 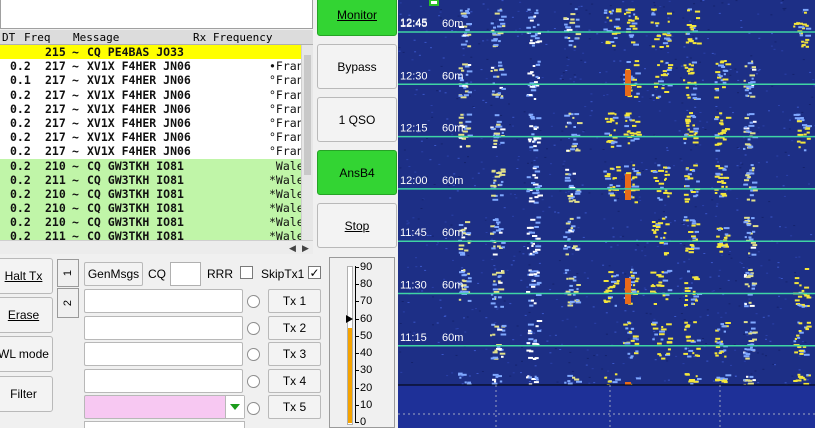 What do you see at coordinates (150, 80) in the screenshot?
I see `decode-row: 0.1 217 ~ XV1X F4HER JN06 °Fran` at bounding box center [150, 80].